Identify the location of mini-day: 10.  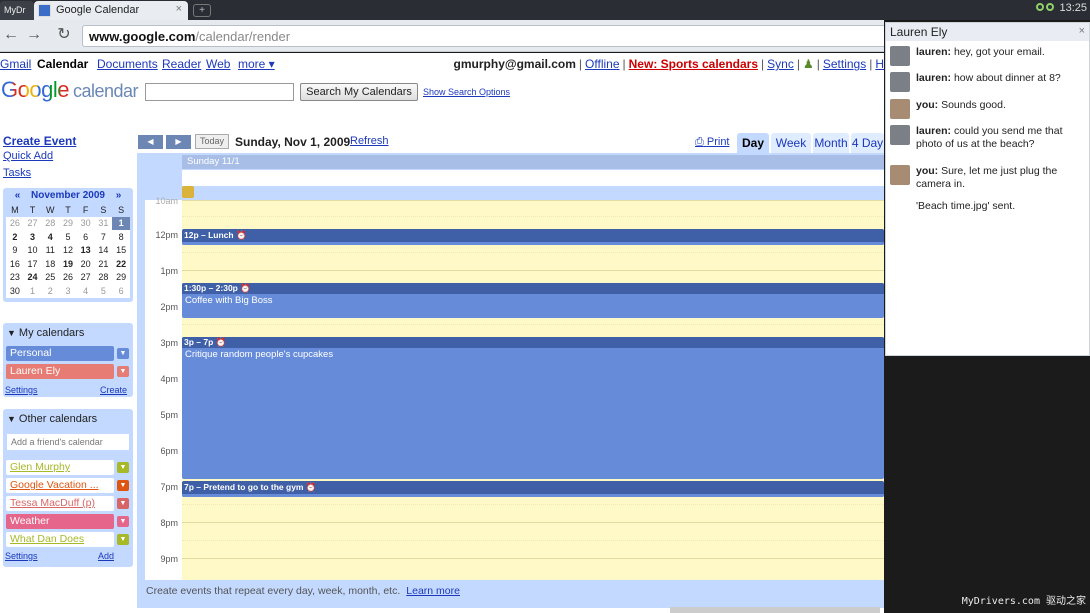
(32, 250).